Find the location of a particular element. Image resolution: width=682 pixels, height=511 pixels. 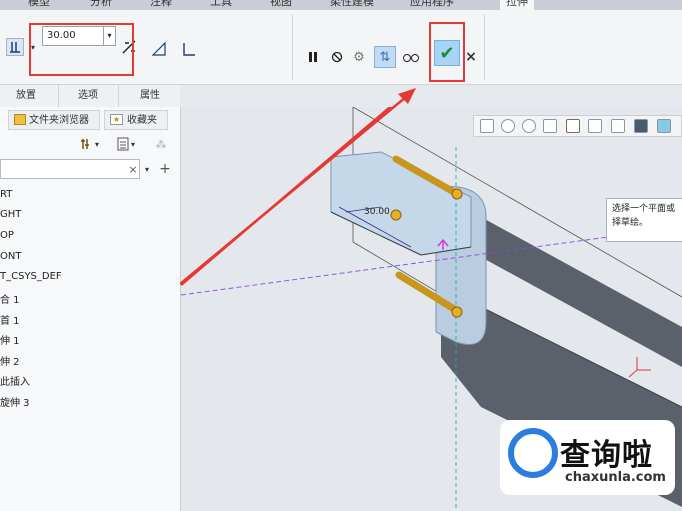

dashboard-tabs: 放置 选项 属性 is located at coordinates (90, 96).